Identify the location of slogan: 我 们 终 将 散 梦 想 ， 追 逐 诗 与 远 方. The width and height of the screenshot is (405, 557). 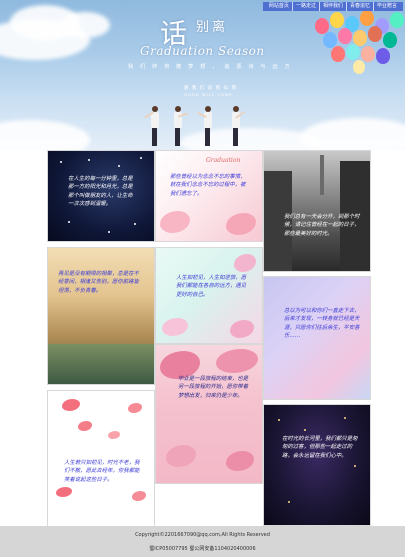
(210, 67).